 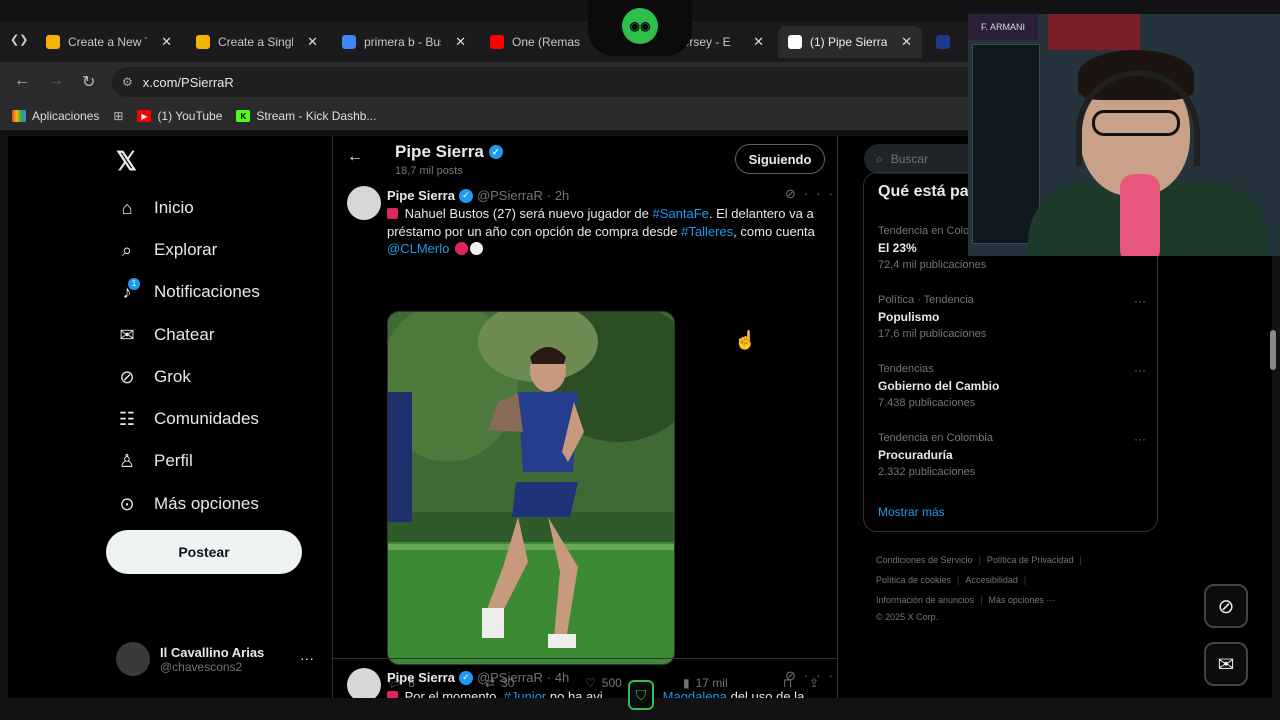 I want to click on tweet-time: · 2h, so click(x=558, y=195).